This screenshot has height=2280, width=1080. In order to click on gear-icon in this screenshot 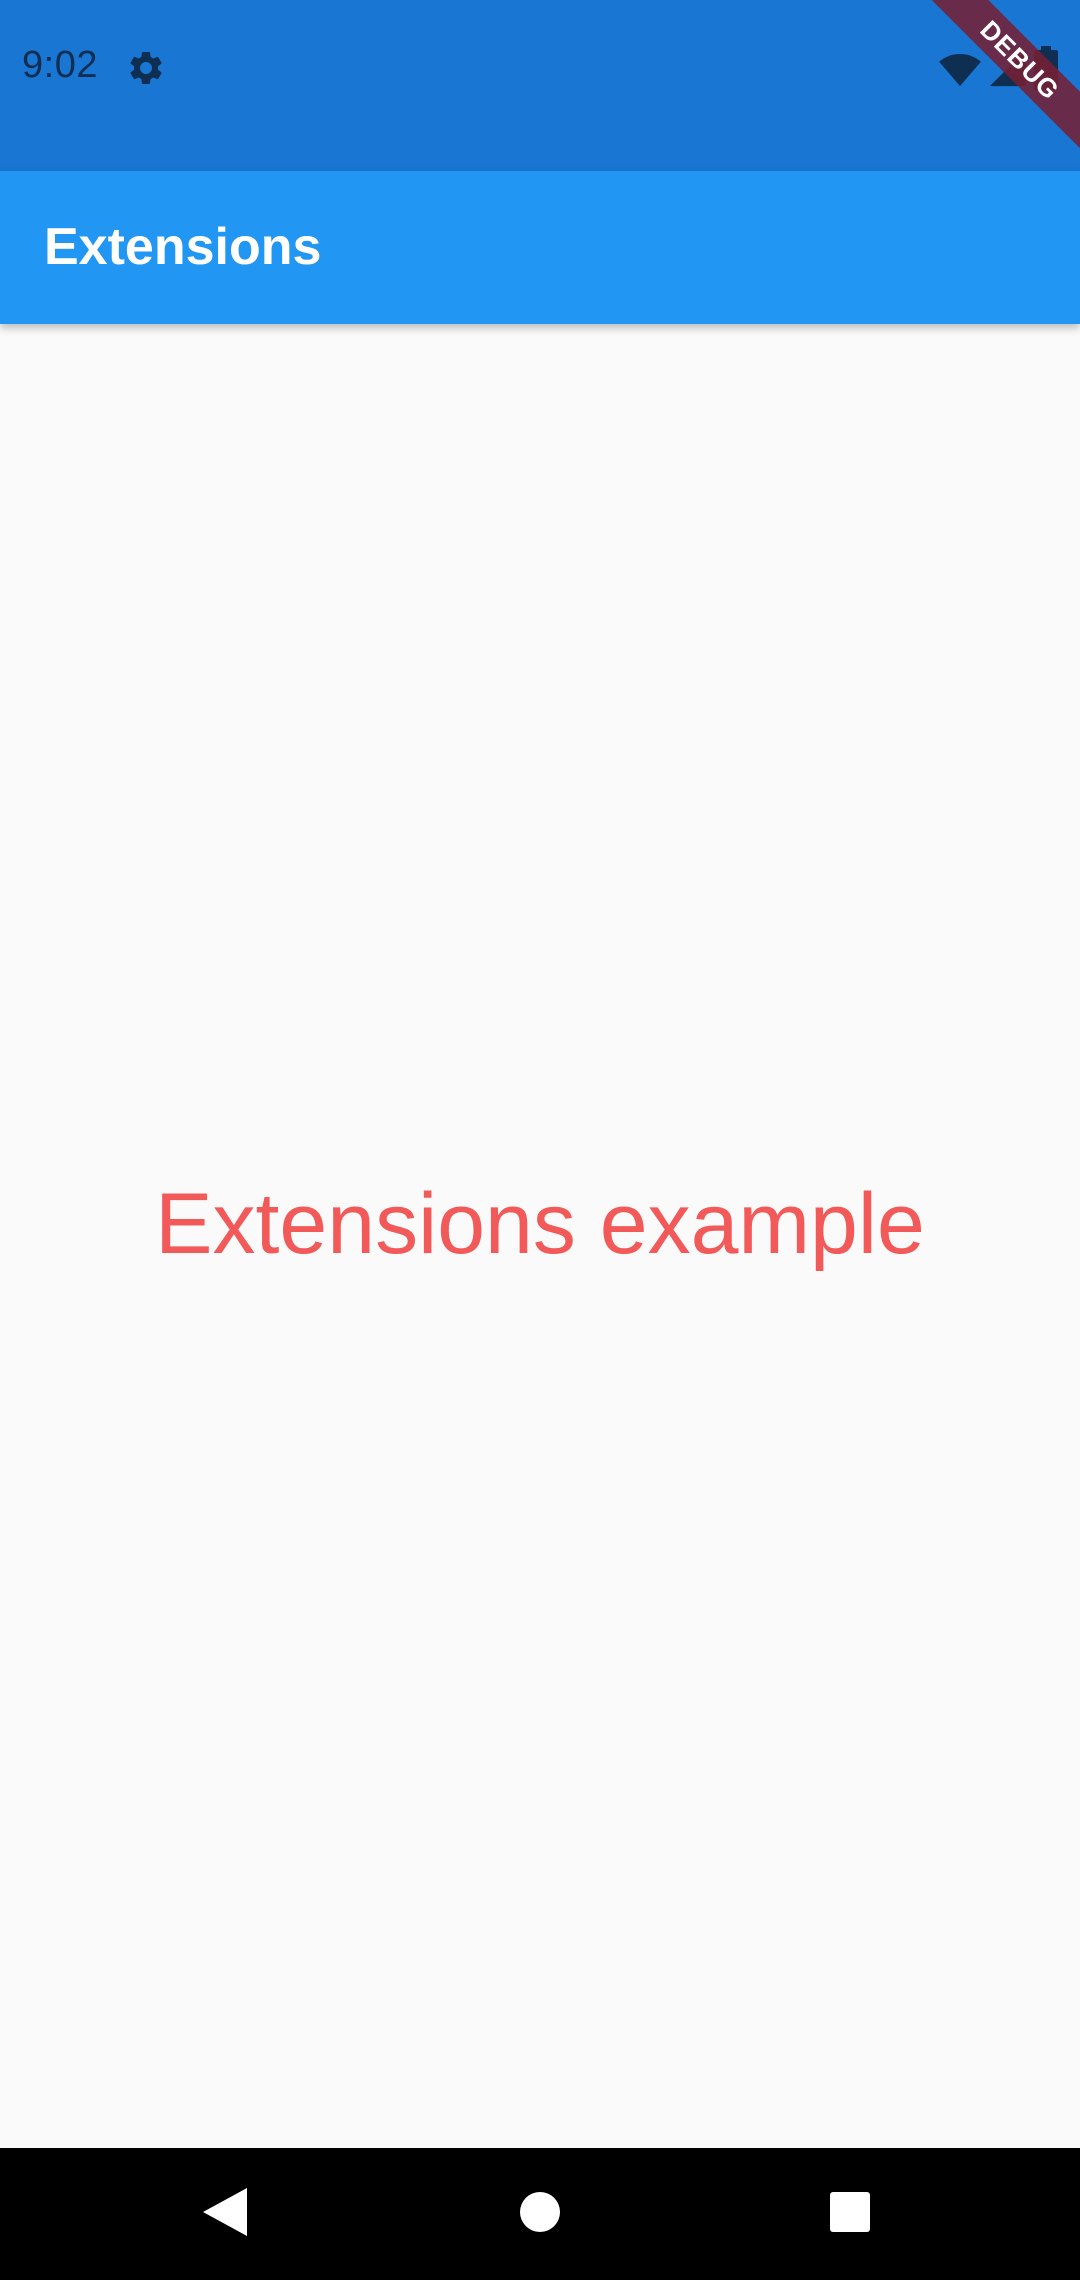, I will do `click(146, 68)`.